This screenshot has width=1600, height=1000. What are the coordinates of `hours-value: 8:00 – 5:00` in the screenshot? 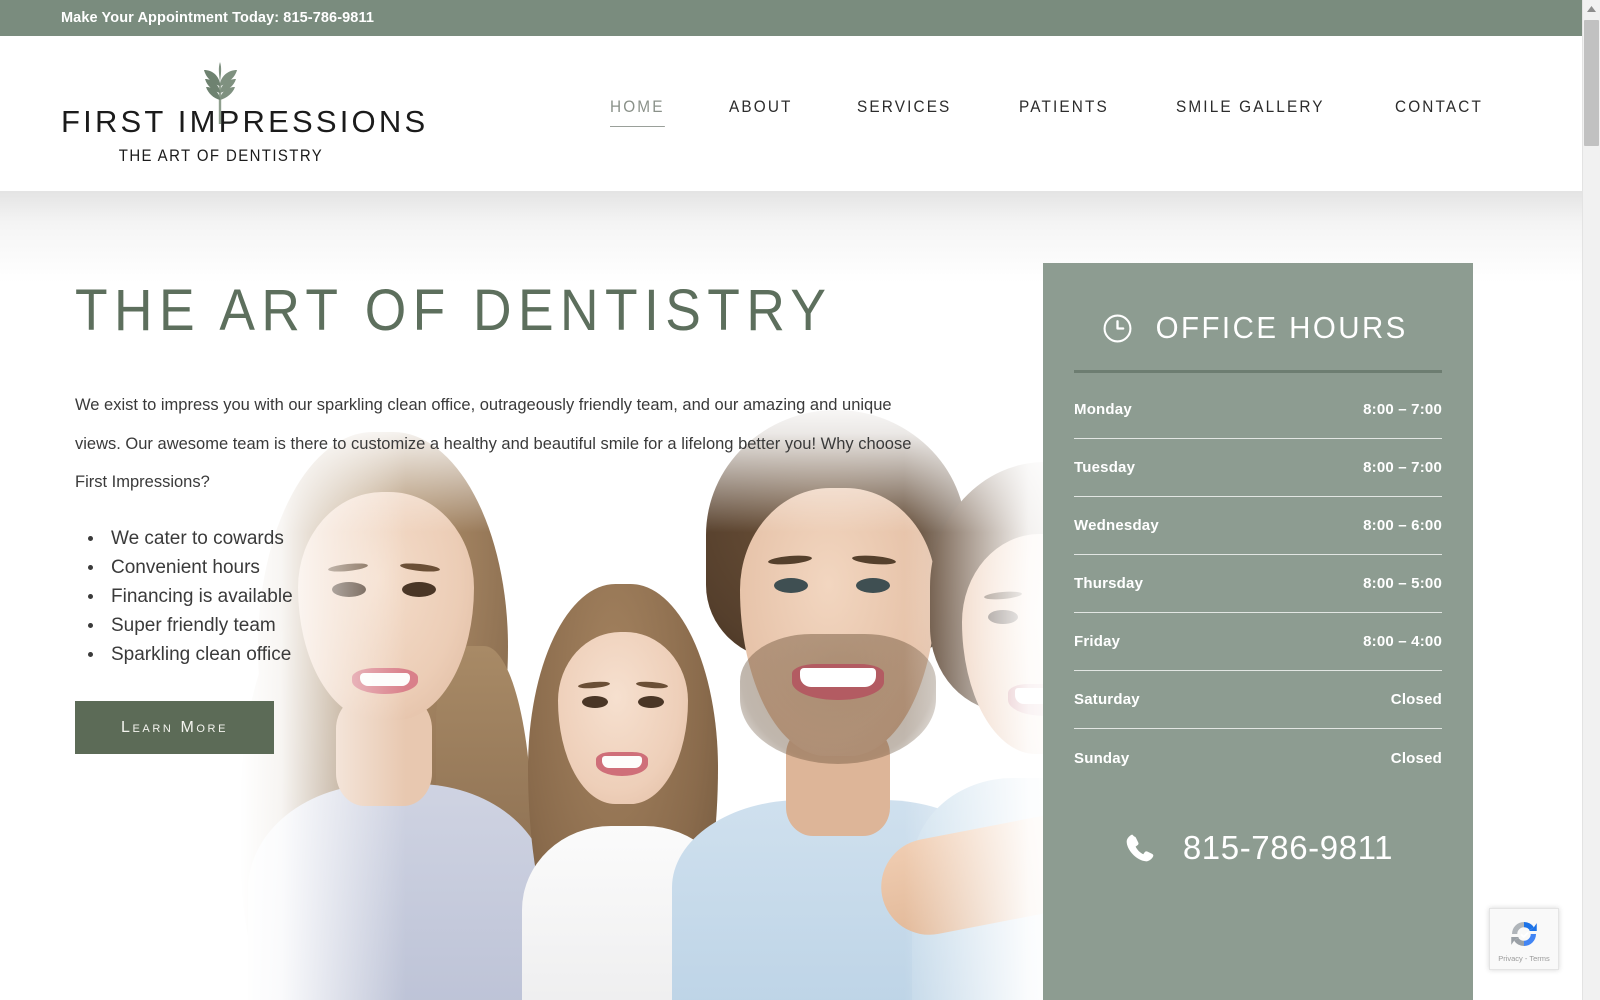 It's located at (1402, 583).